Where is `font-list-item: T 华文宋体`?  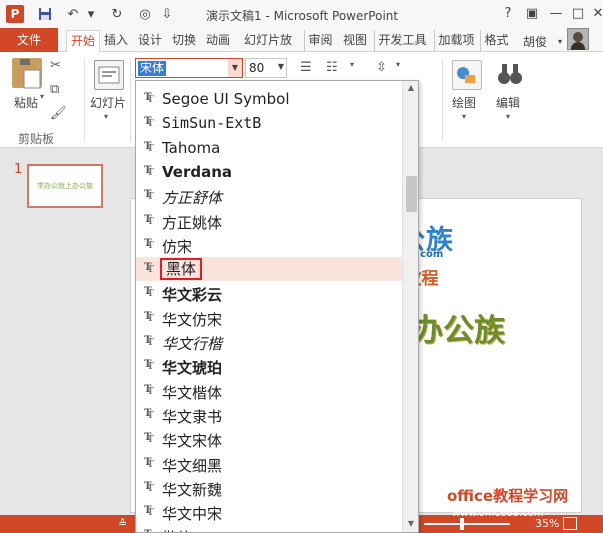
font-list-item: T 华文宋体 is located at coordinates (269, 439).